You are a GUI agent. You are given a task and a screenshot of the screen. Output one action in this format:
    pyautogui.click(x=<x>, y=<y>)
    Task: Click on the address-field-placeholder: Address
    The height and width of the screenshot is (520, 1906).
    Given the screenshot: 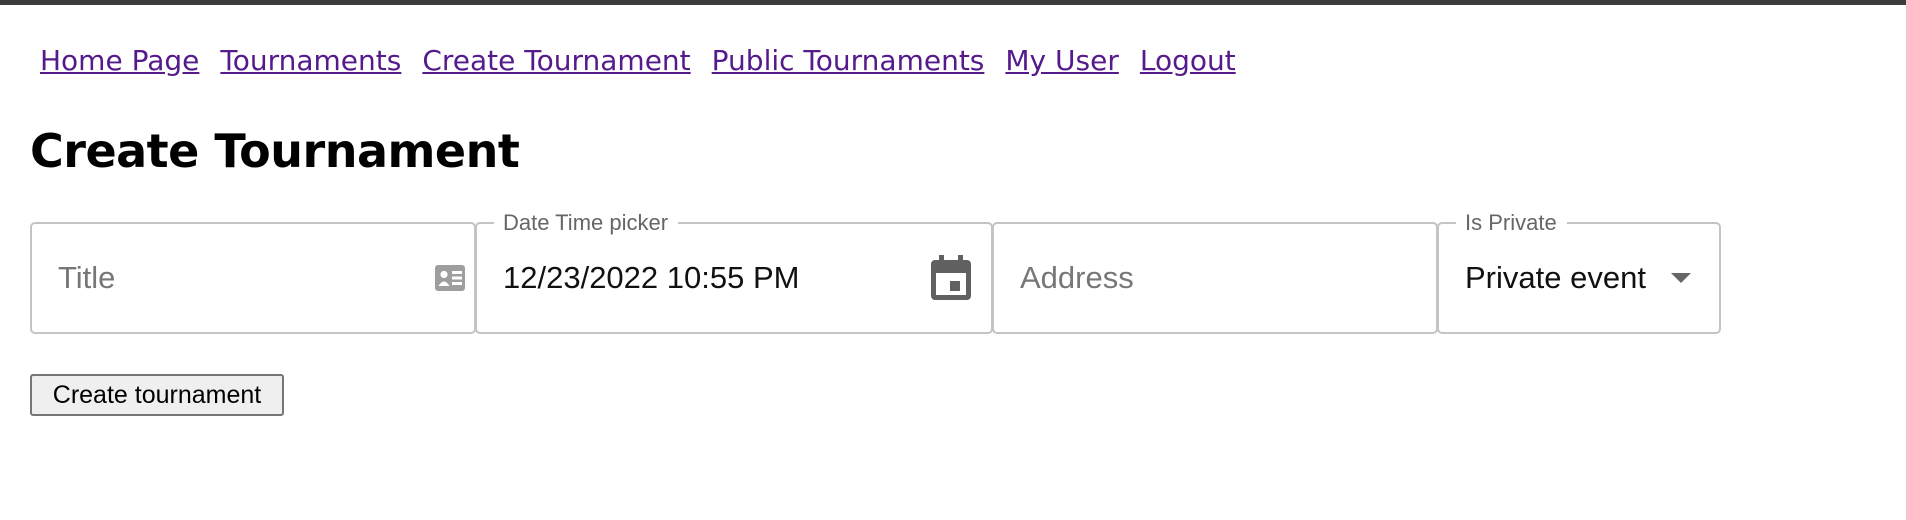 What is the action you would take?
    pyautogui.click(x=1077, y=277)
    